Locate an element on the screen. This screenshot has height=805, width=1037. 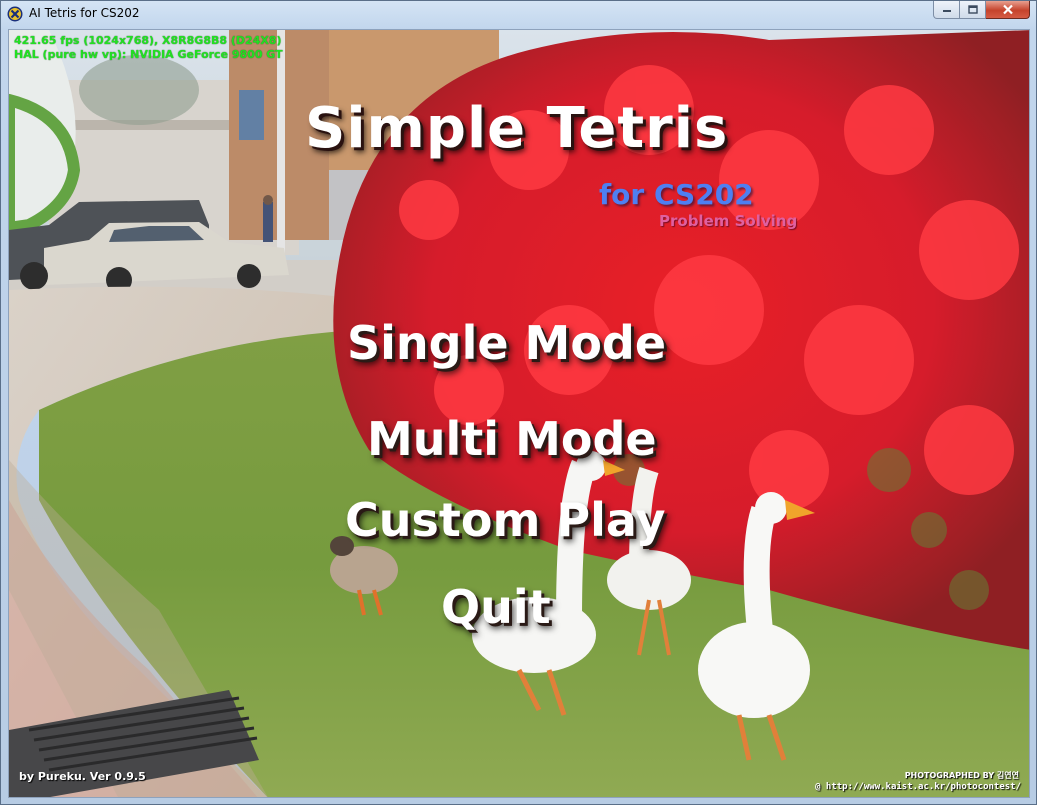
x-logo-icon is located at coordinates (15, 14).